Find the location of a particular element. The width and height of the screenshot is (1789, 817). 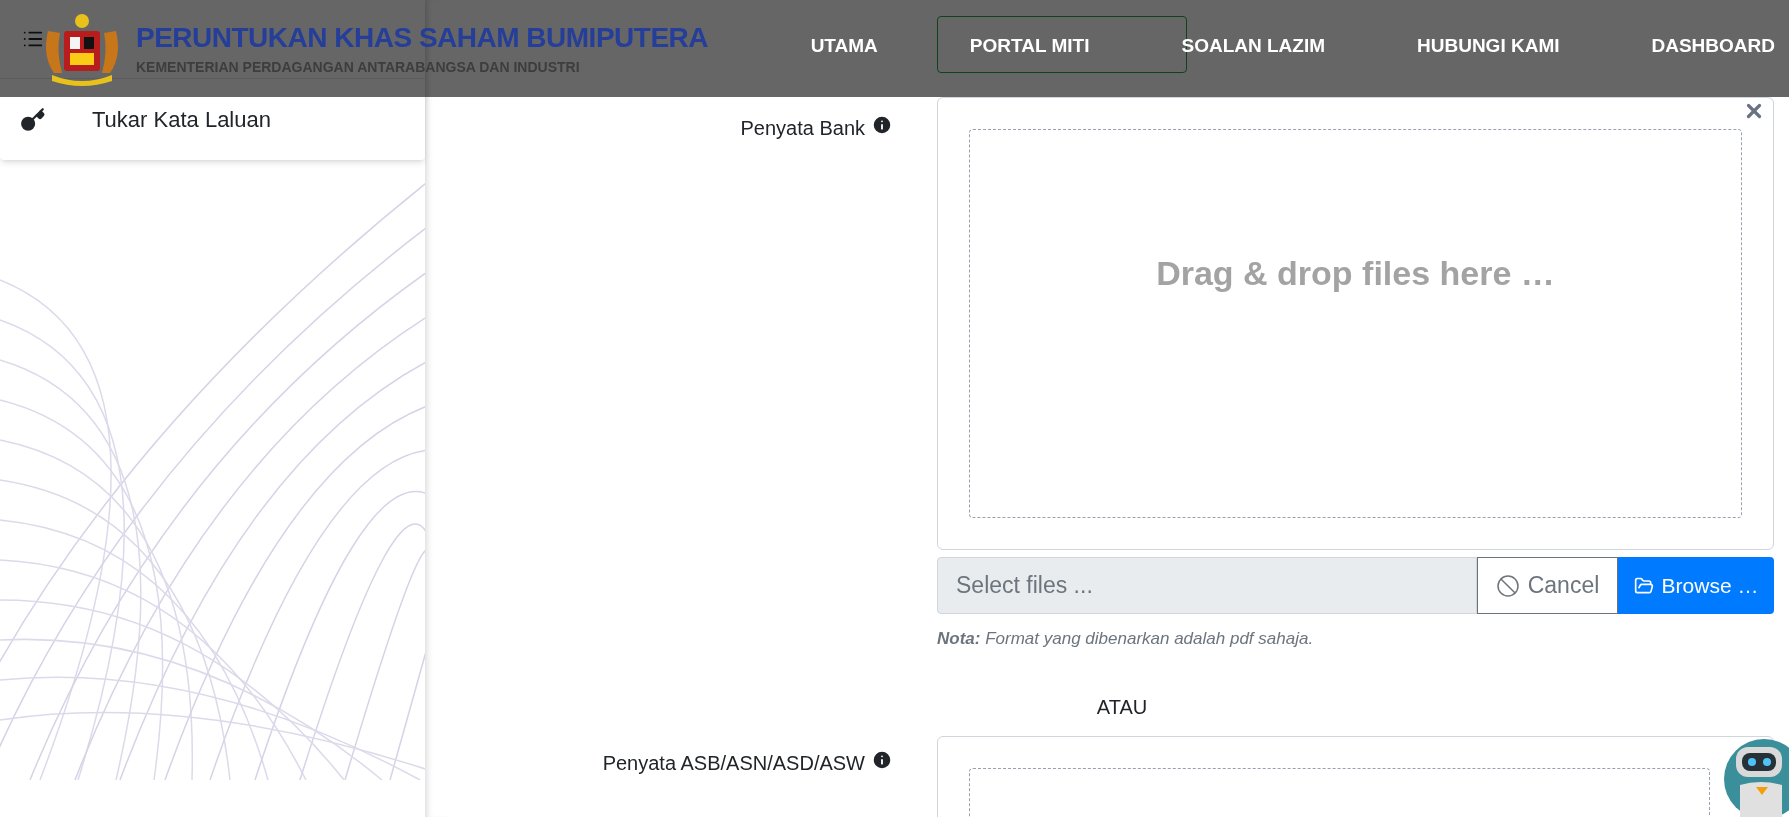

folder-icon is located at coordinates (1643, 585).